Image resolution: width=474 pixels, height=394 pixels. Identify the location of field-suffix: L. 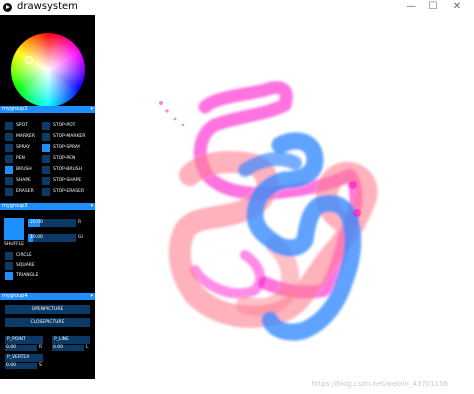
(87, 347).